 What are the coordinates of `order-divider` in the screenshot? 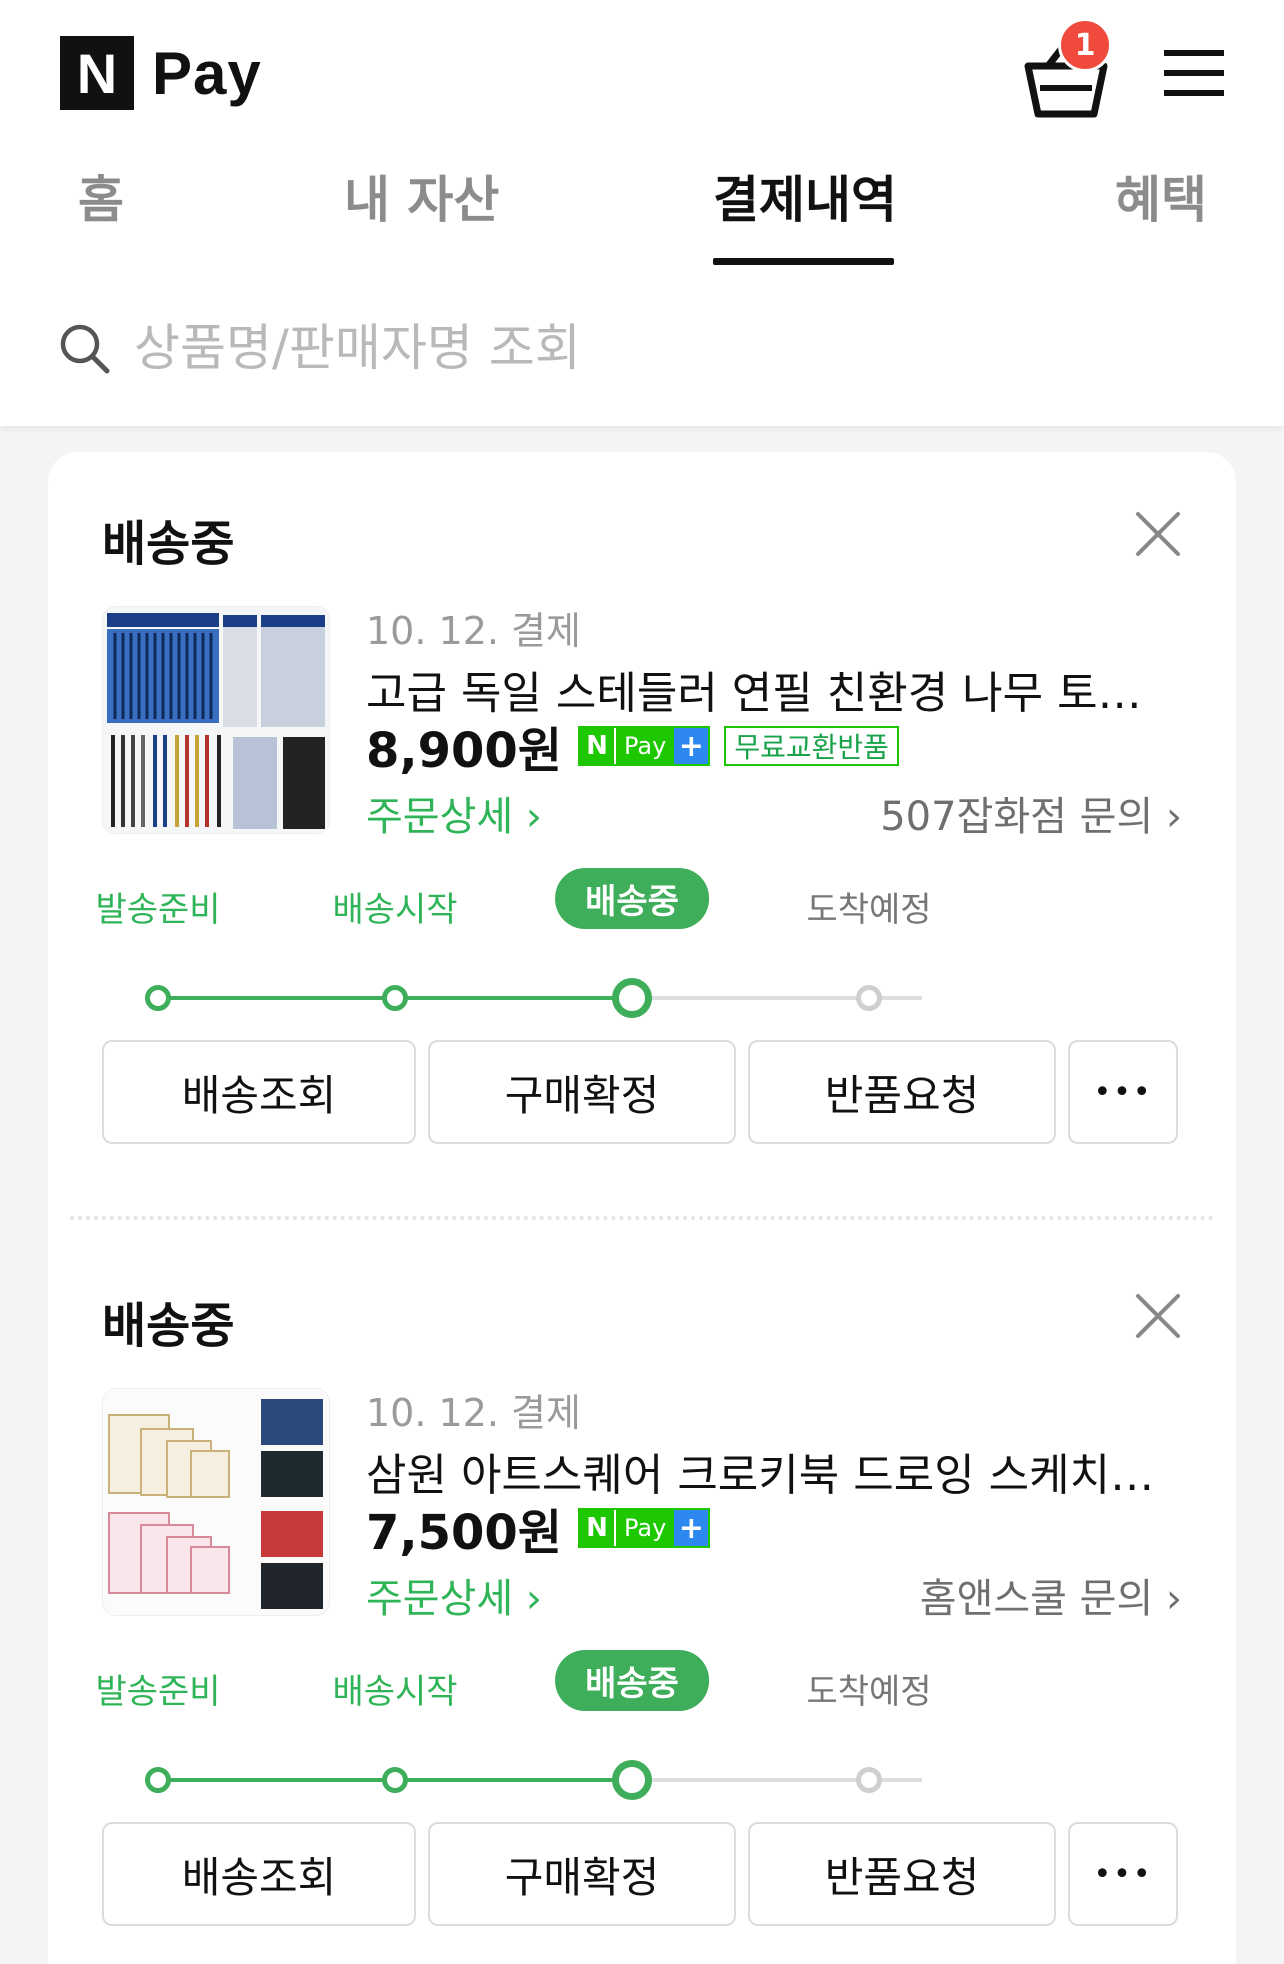 It's located at (642, 1218).